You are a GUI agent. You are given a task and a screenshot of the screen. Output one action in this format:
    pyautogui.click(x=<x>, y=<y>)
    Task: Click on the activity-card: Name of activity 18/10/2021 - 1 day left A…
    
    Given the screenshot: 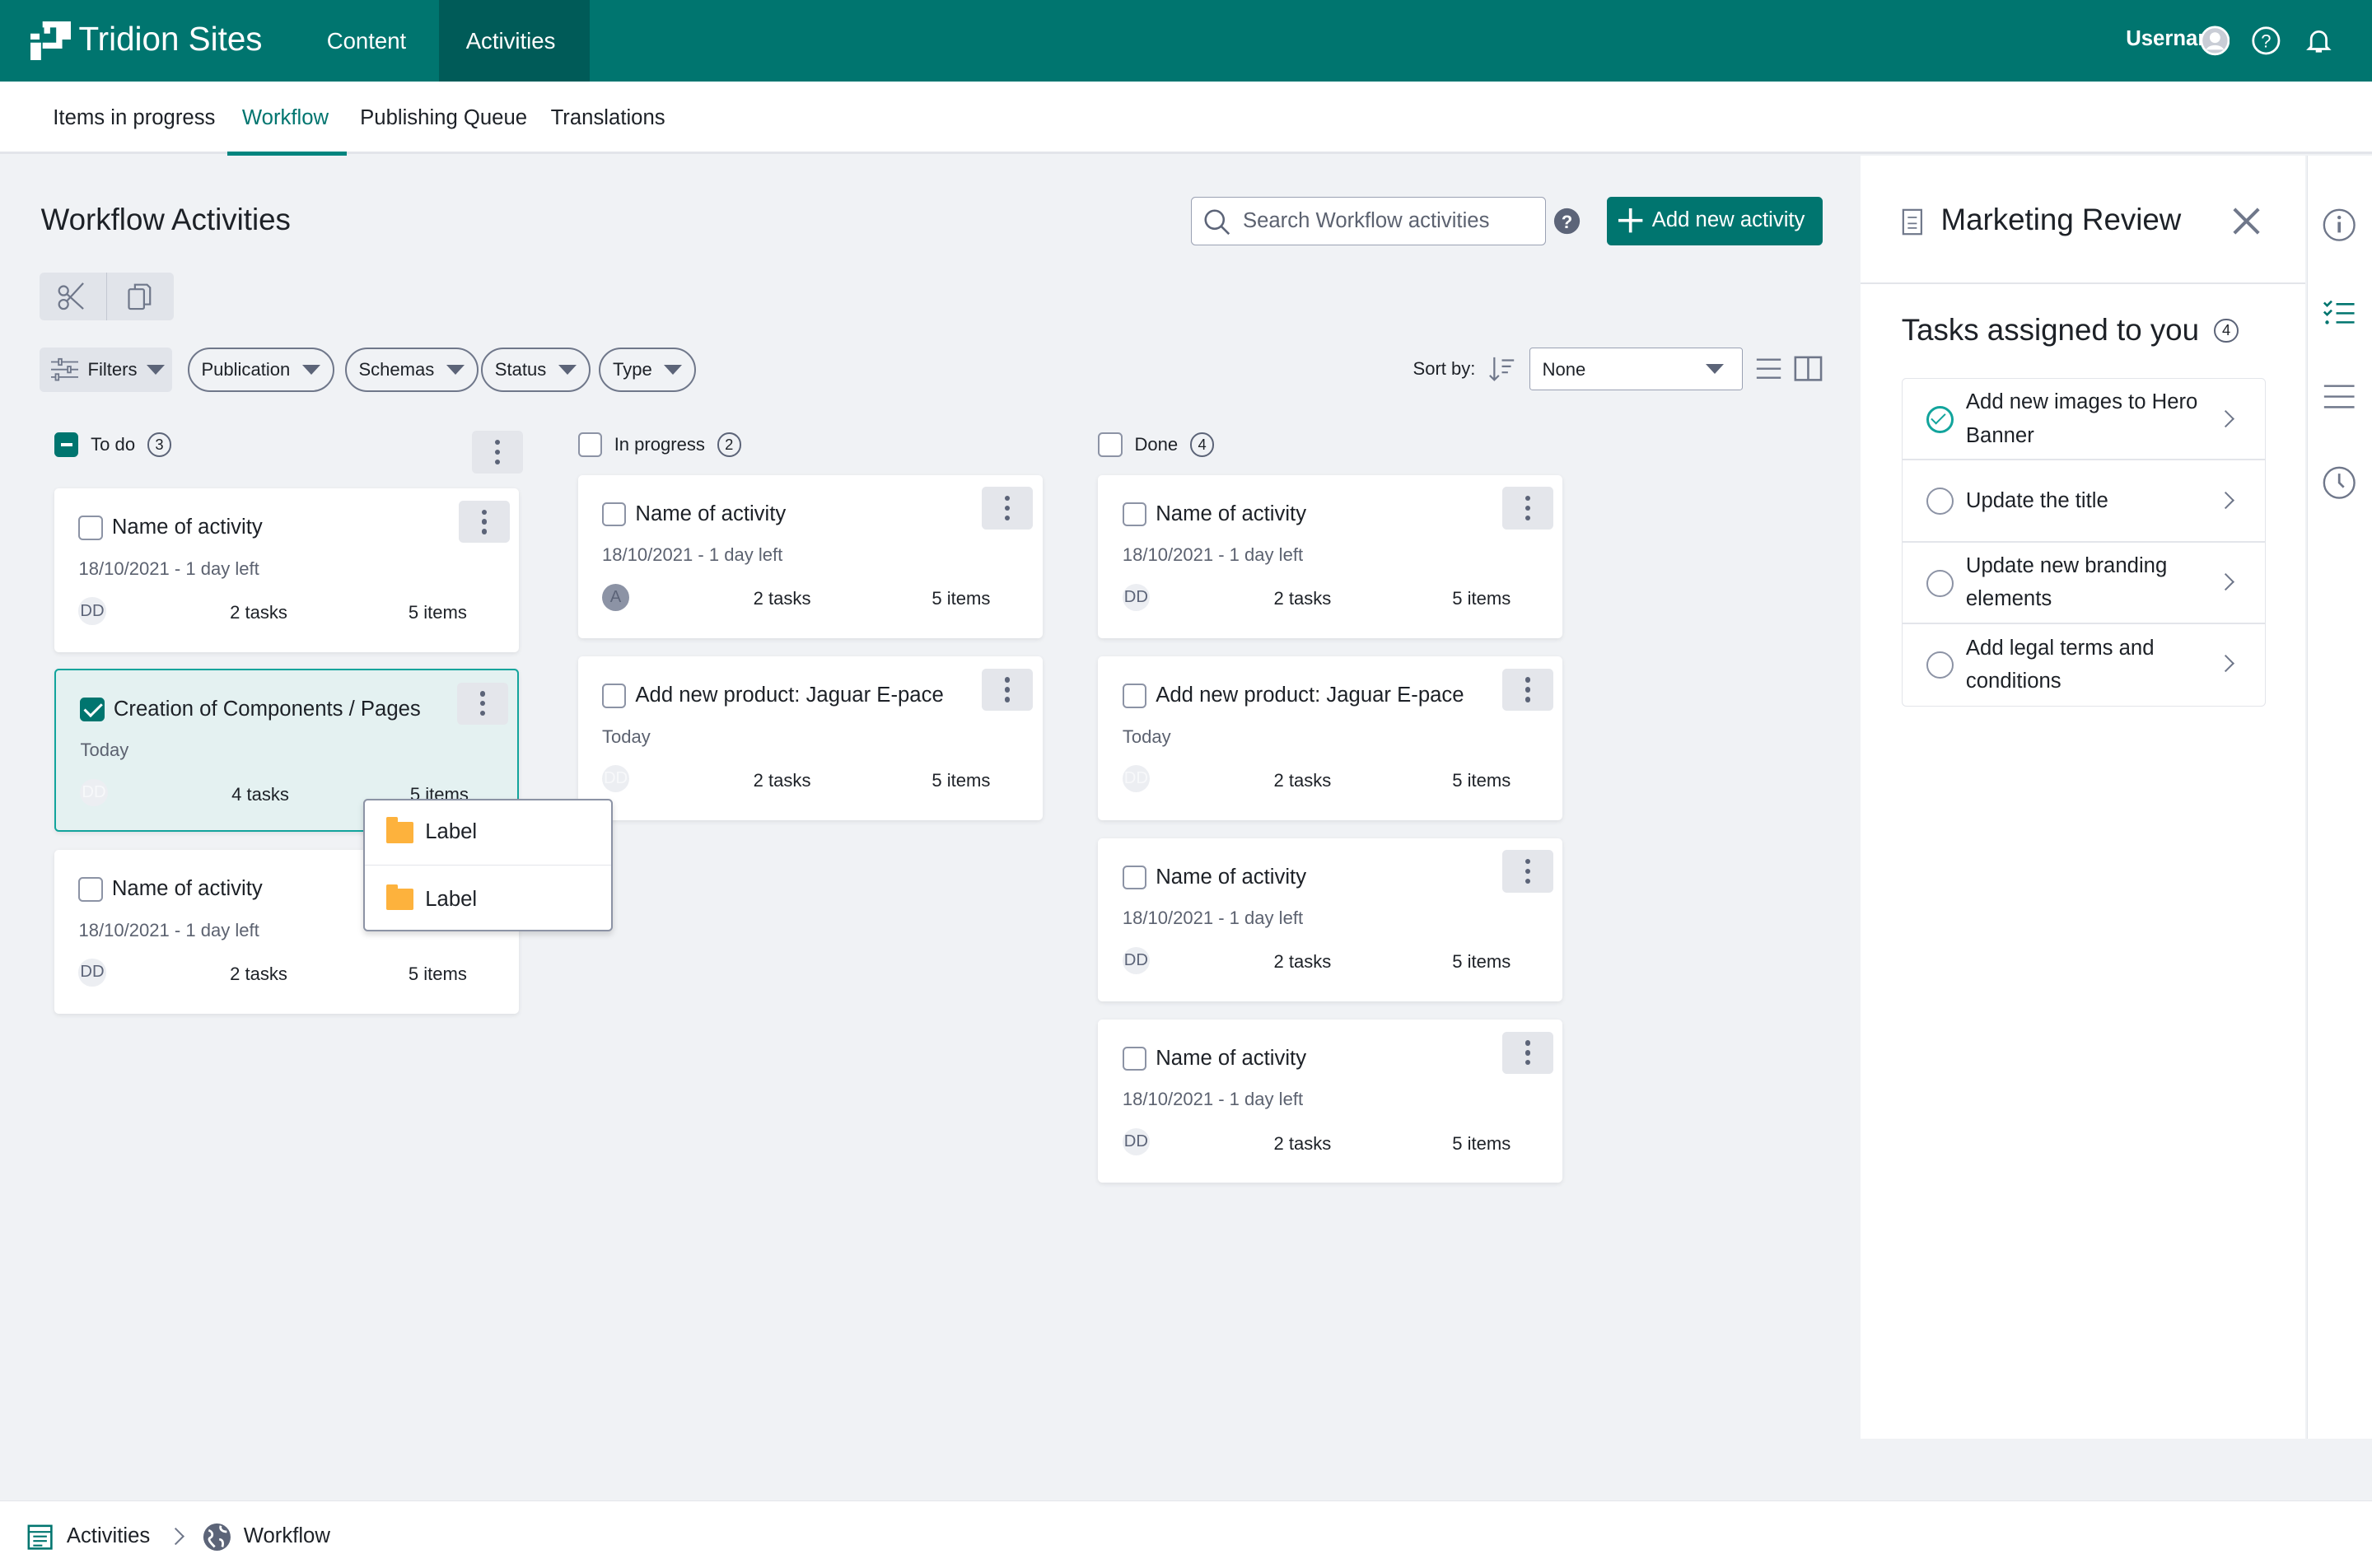 What is the action you would take?
    pyautogui.click(x=810, y=556)
    